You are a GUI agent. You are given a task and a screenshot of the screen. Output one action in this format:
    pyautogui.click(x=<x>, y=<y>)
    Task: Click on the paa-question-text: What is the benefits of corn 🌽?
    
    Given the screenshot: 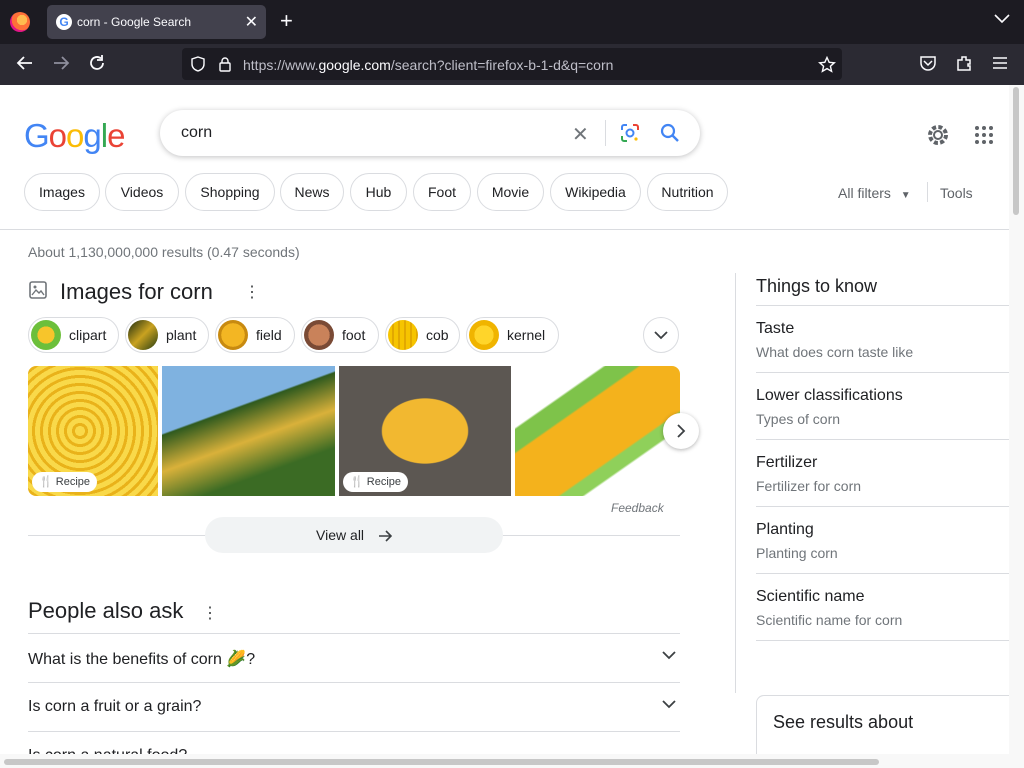 What is the action you would take?
    pyautogui.click(x=142, y=659)
    